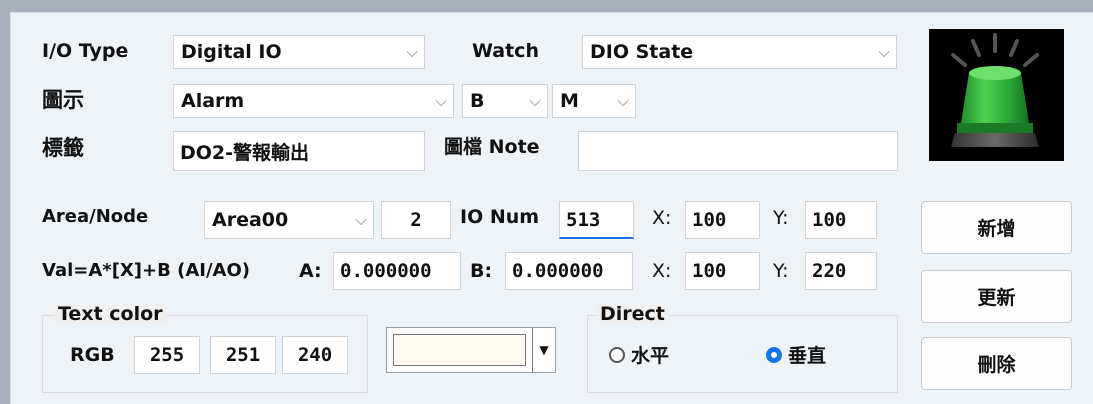  I want to click on icon-label: 圖示, so click(63, 100).